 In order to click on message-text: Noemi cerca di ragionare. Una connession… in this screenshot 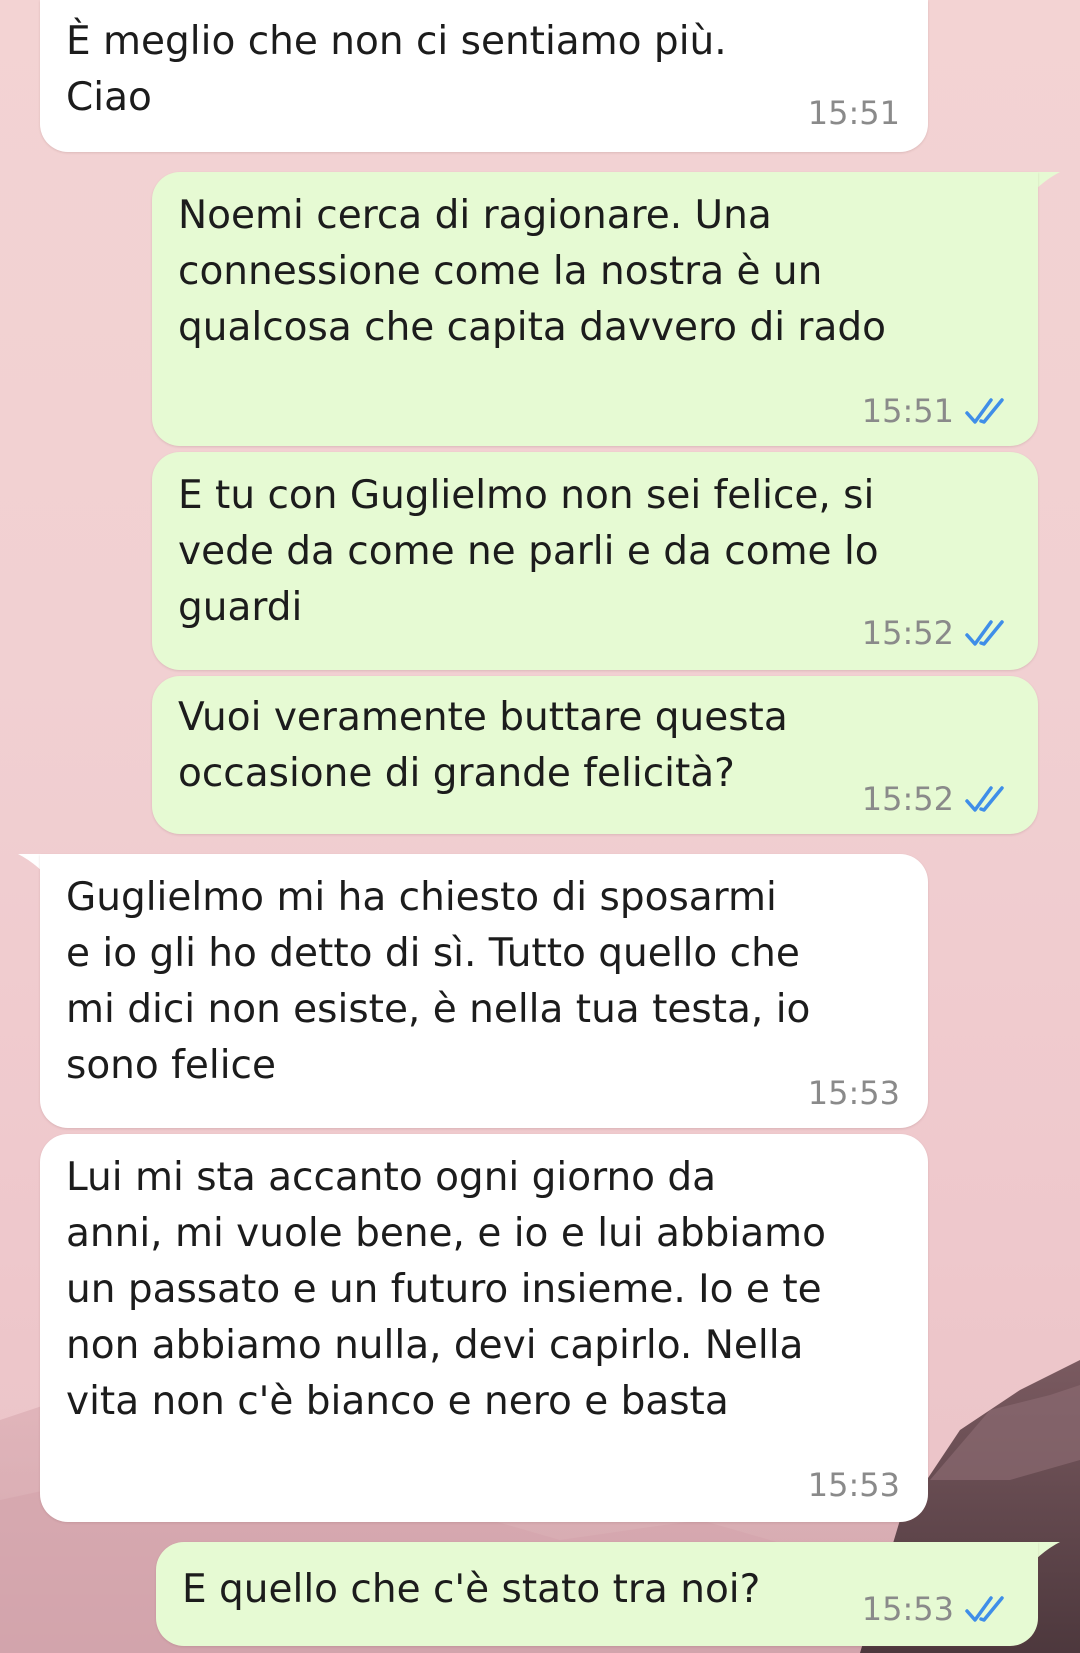, I will do `click(532, 271)`.